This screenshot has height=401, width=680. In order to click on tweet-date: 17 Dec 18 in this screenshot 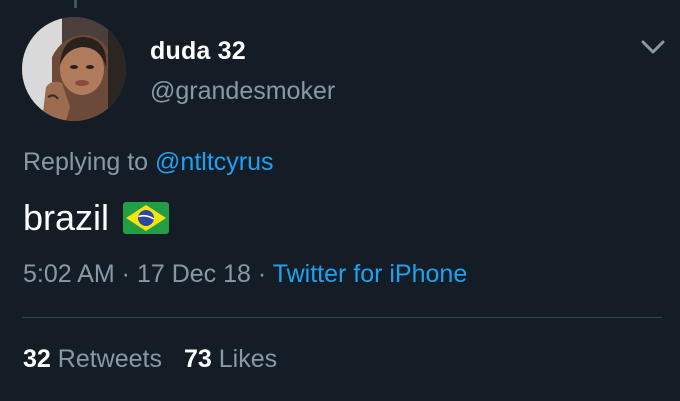, I will do `click(194, 274)`.